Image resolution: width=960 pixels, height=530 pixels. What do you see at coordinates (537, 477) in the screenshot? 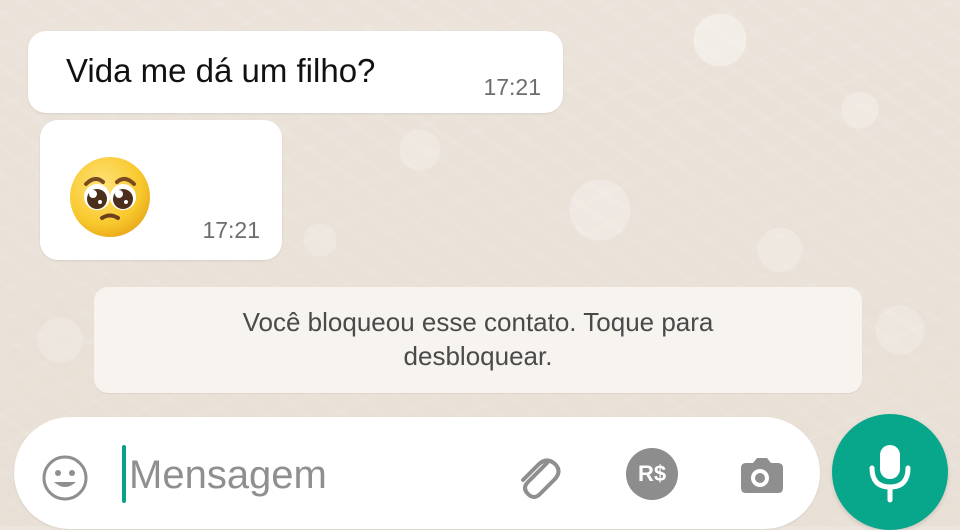
I see `paperclip-icon` at bounding box center [537, 477].